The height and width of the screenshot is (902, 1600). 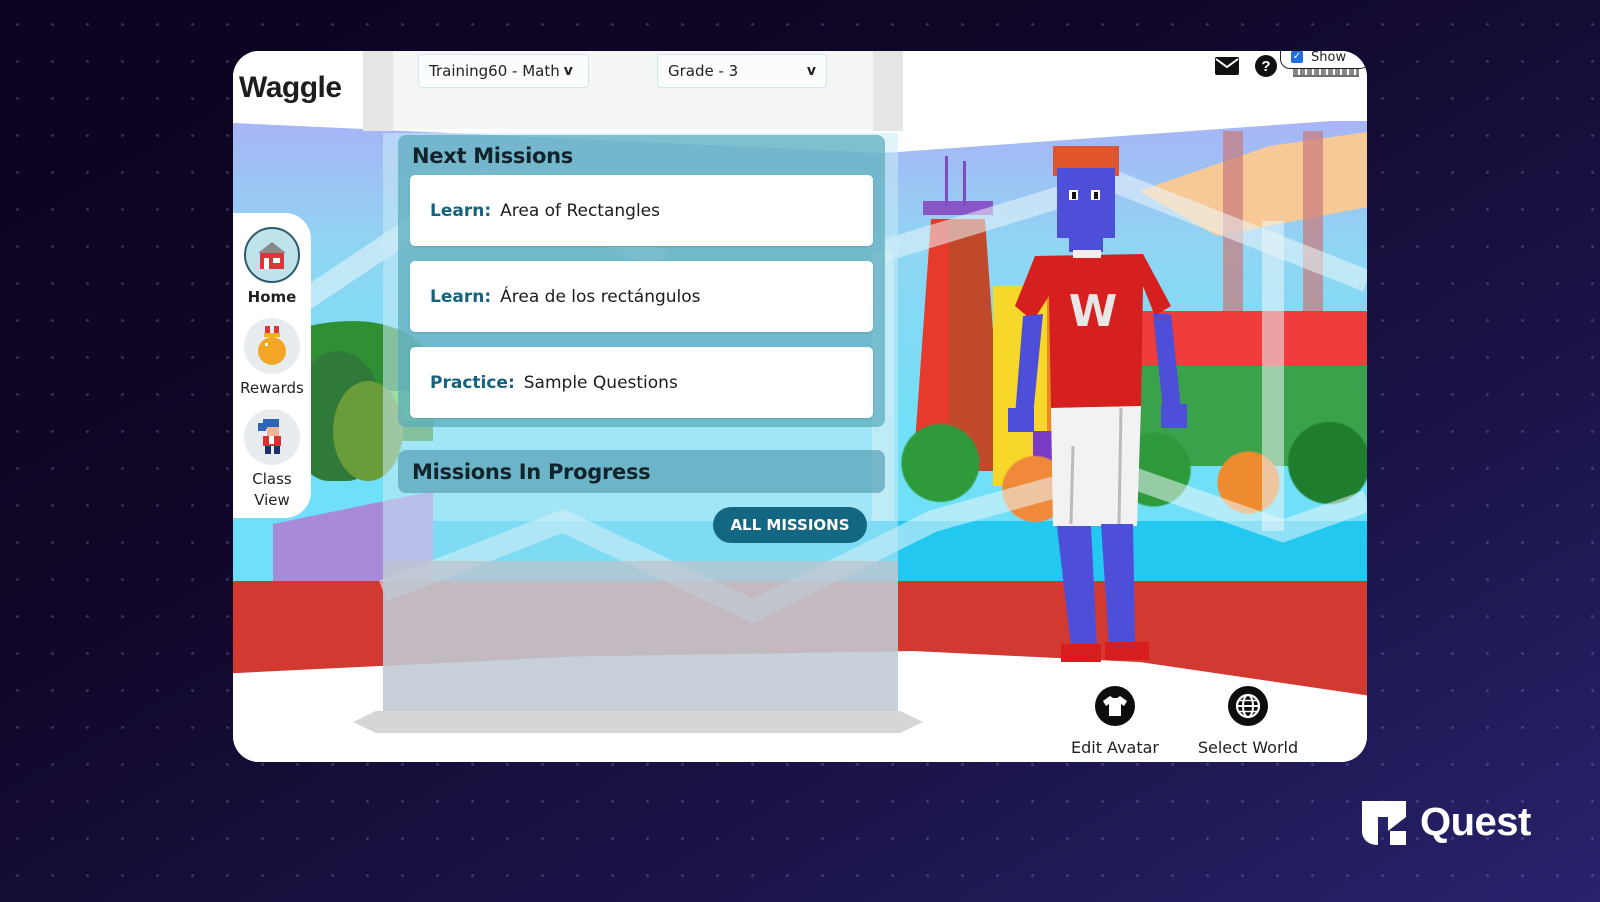 I want to click on mission-title: Sample Questions, so click(x=600, y=382).